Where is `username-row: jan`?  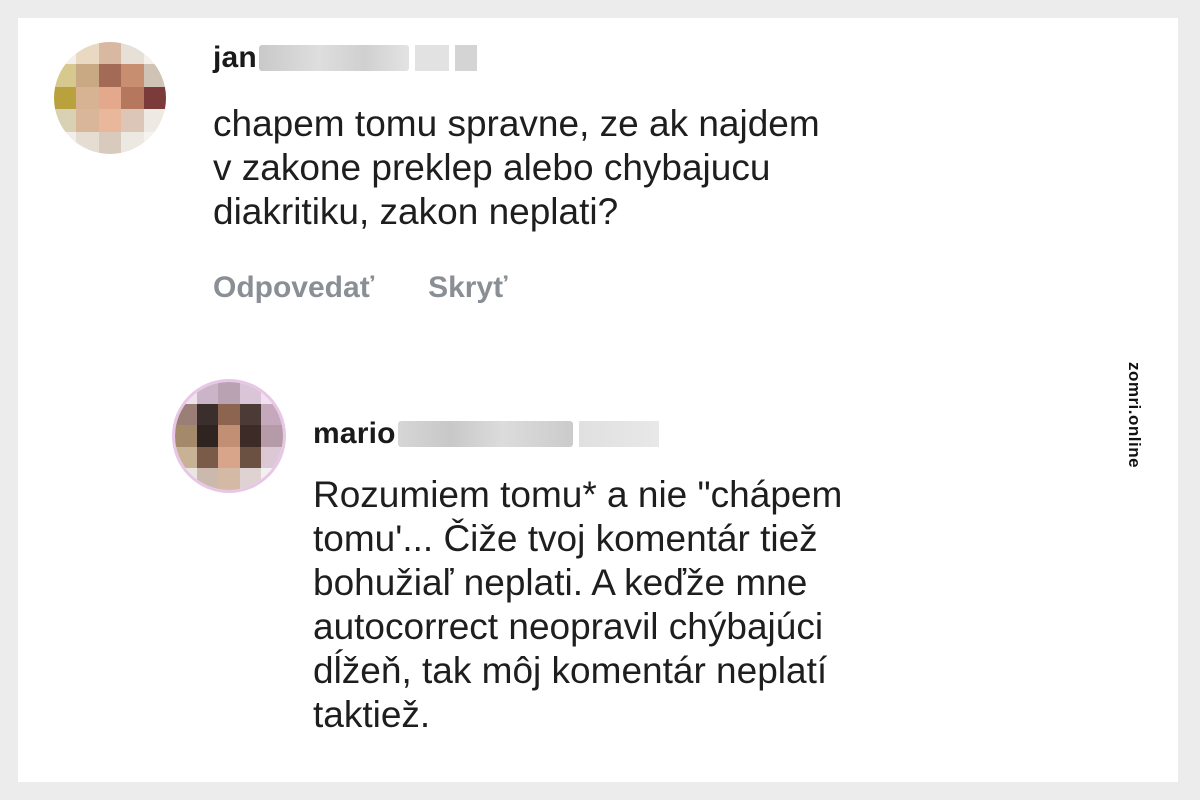
username-row: jan is located at coordinates (345, 58).